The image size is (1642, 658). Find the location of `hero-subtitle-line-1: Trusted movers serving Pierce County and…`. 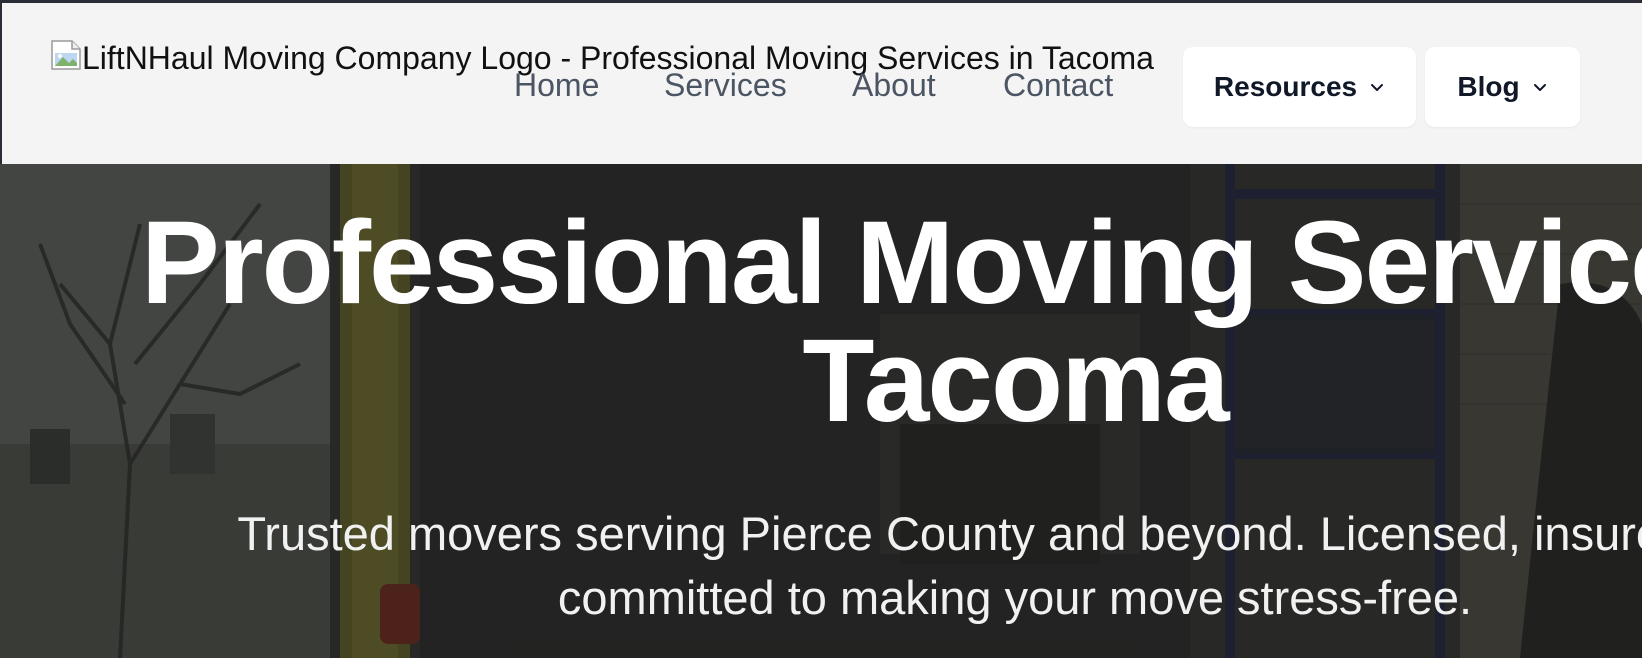

hero-subtitle-line-1: Trusted movers serving Pierce County and… is located at coordinates (939, 533).